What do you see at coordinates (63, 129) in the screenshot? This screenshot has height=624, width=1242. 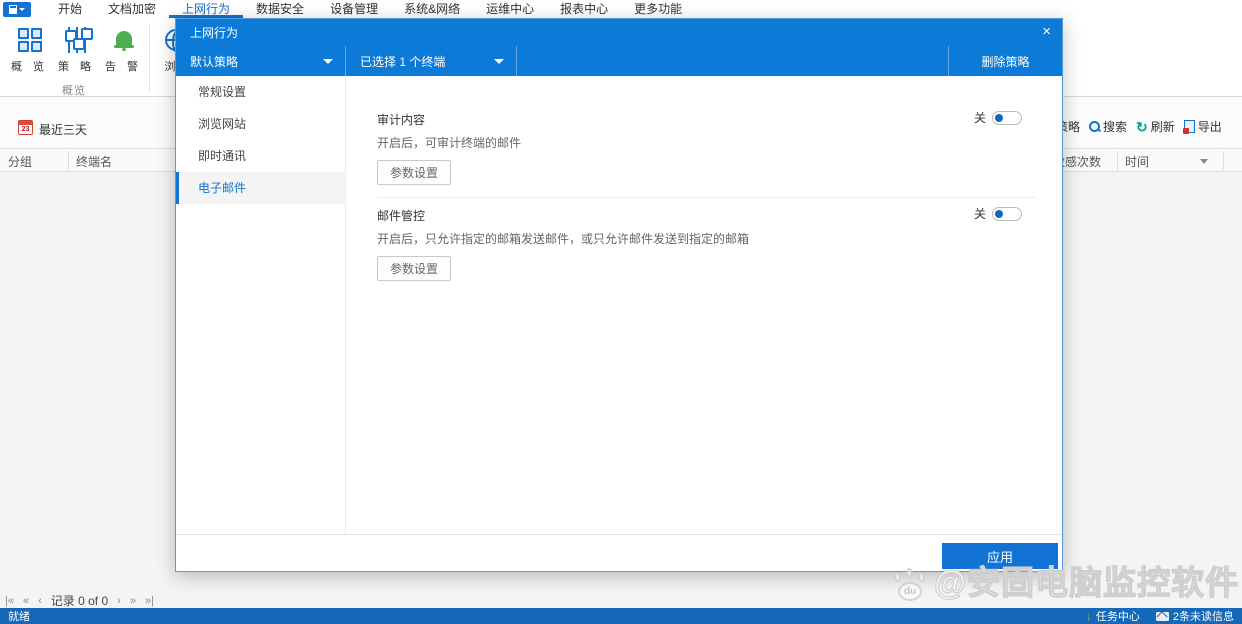 I see `date-range-filter: 最近三天` at bounding box center [63, 129].